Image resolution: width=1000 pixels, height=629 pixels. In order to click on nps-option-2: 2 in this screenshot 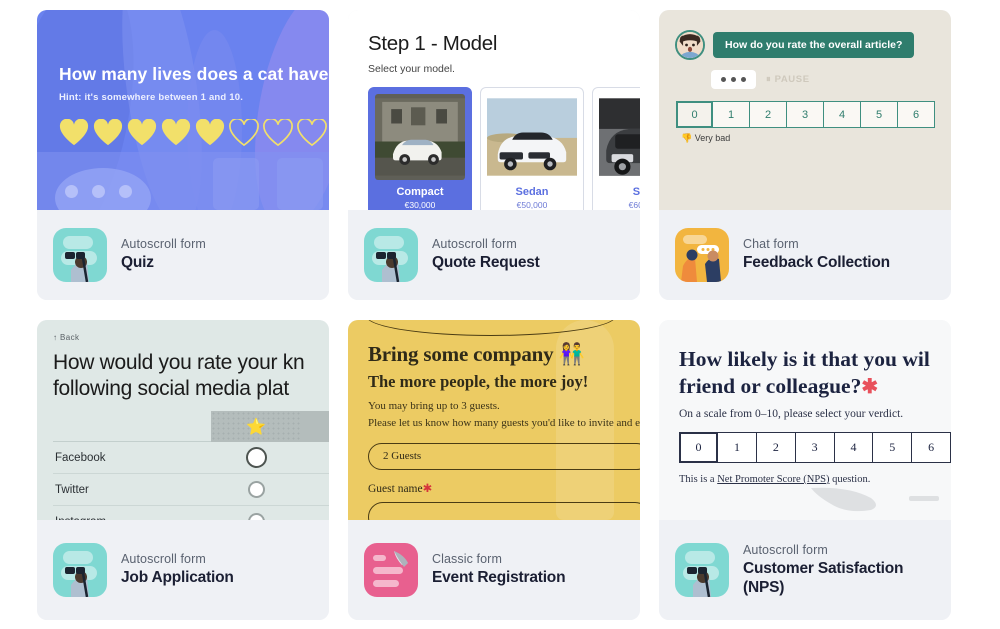, I will do `click(776, 447)`.